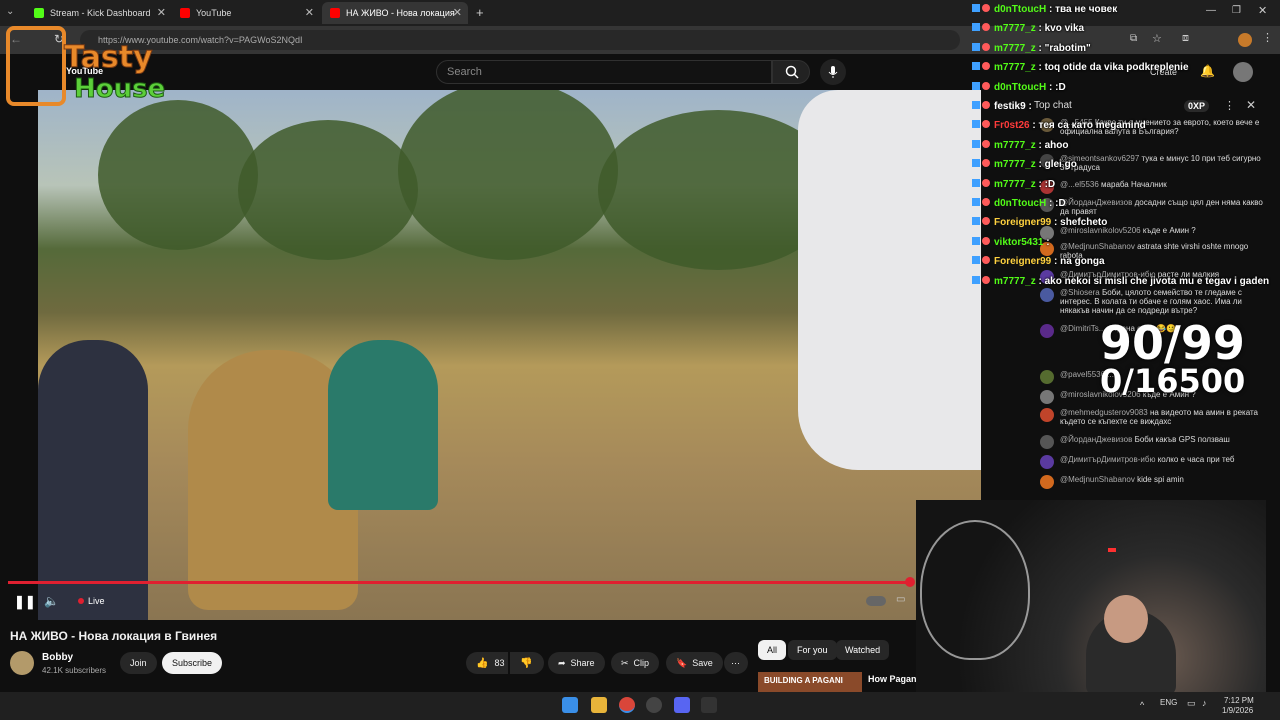 The height and width of the screenshot is (720, 1280). What do you see at coordinates (599, 705) in the screenshot?
I see `file-explorer-icon` at bounding box center [599, 705].